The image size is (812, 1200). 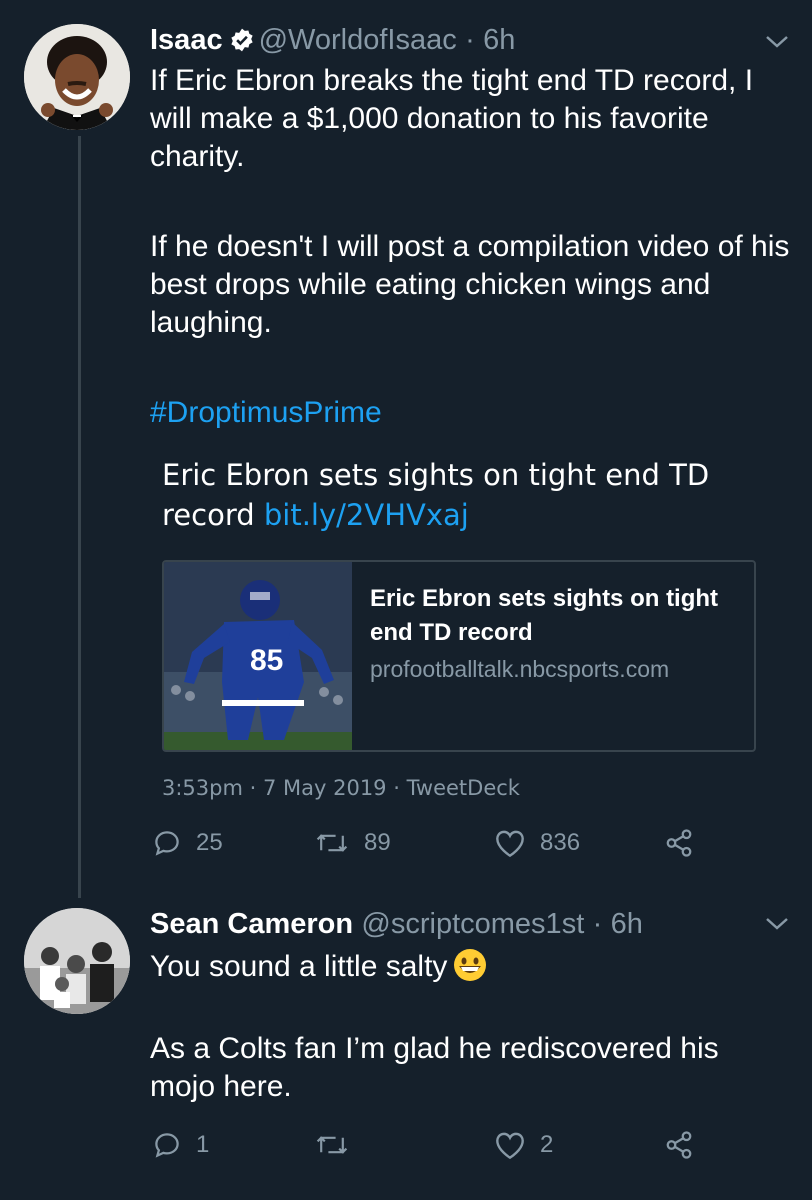 I want to click on retweet-button, so click(x=339, y=1145).